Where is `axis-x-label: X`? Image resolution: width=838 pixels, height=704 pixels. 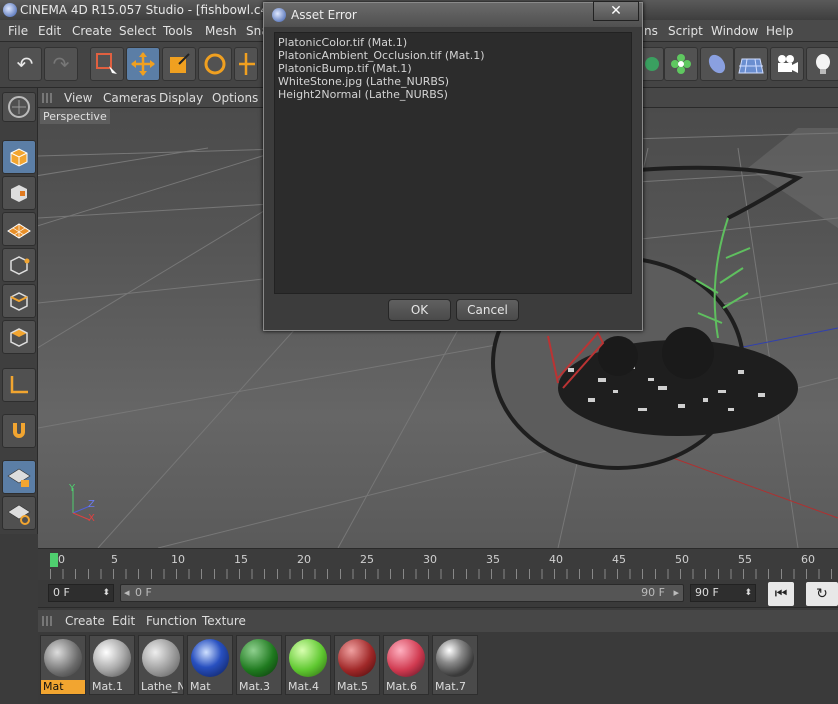
axis-x-label: X is located at coordinates (91, 518).